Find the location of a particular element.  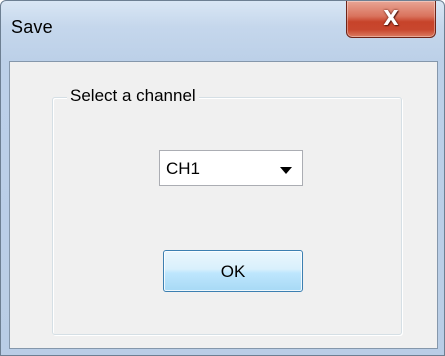

ok-button-label: OK is located at coordinates (233, 271).